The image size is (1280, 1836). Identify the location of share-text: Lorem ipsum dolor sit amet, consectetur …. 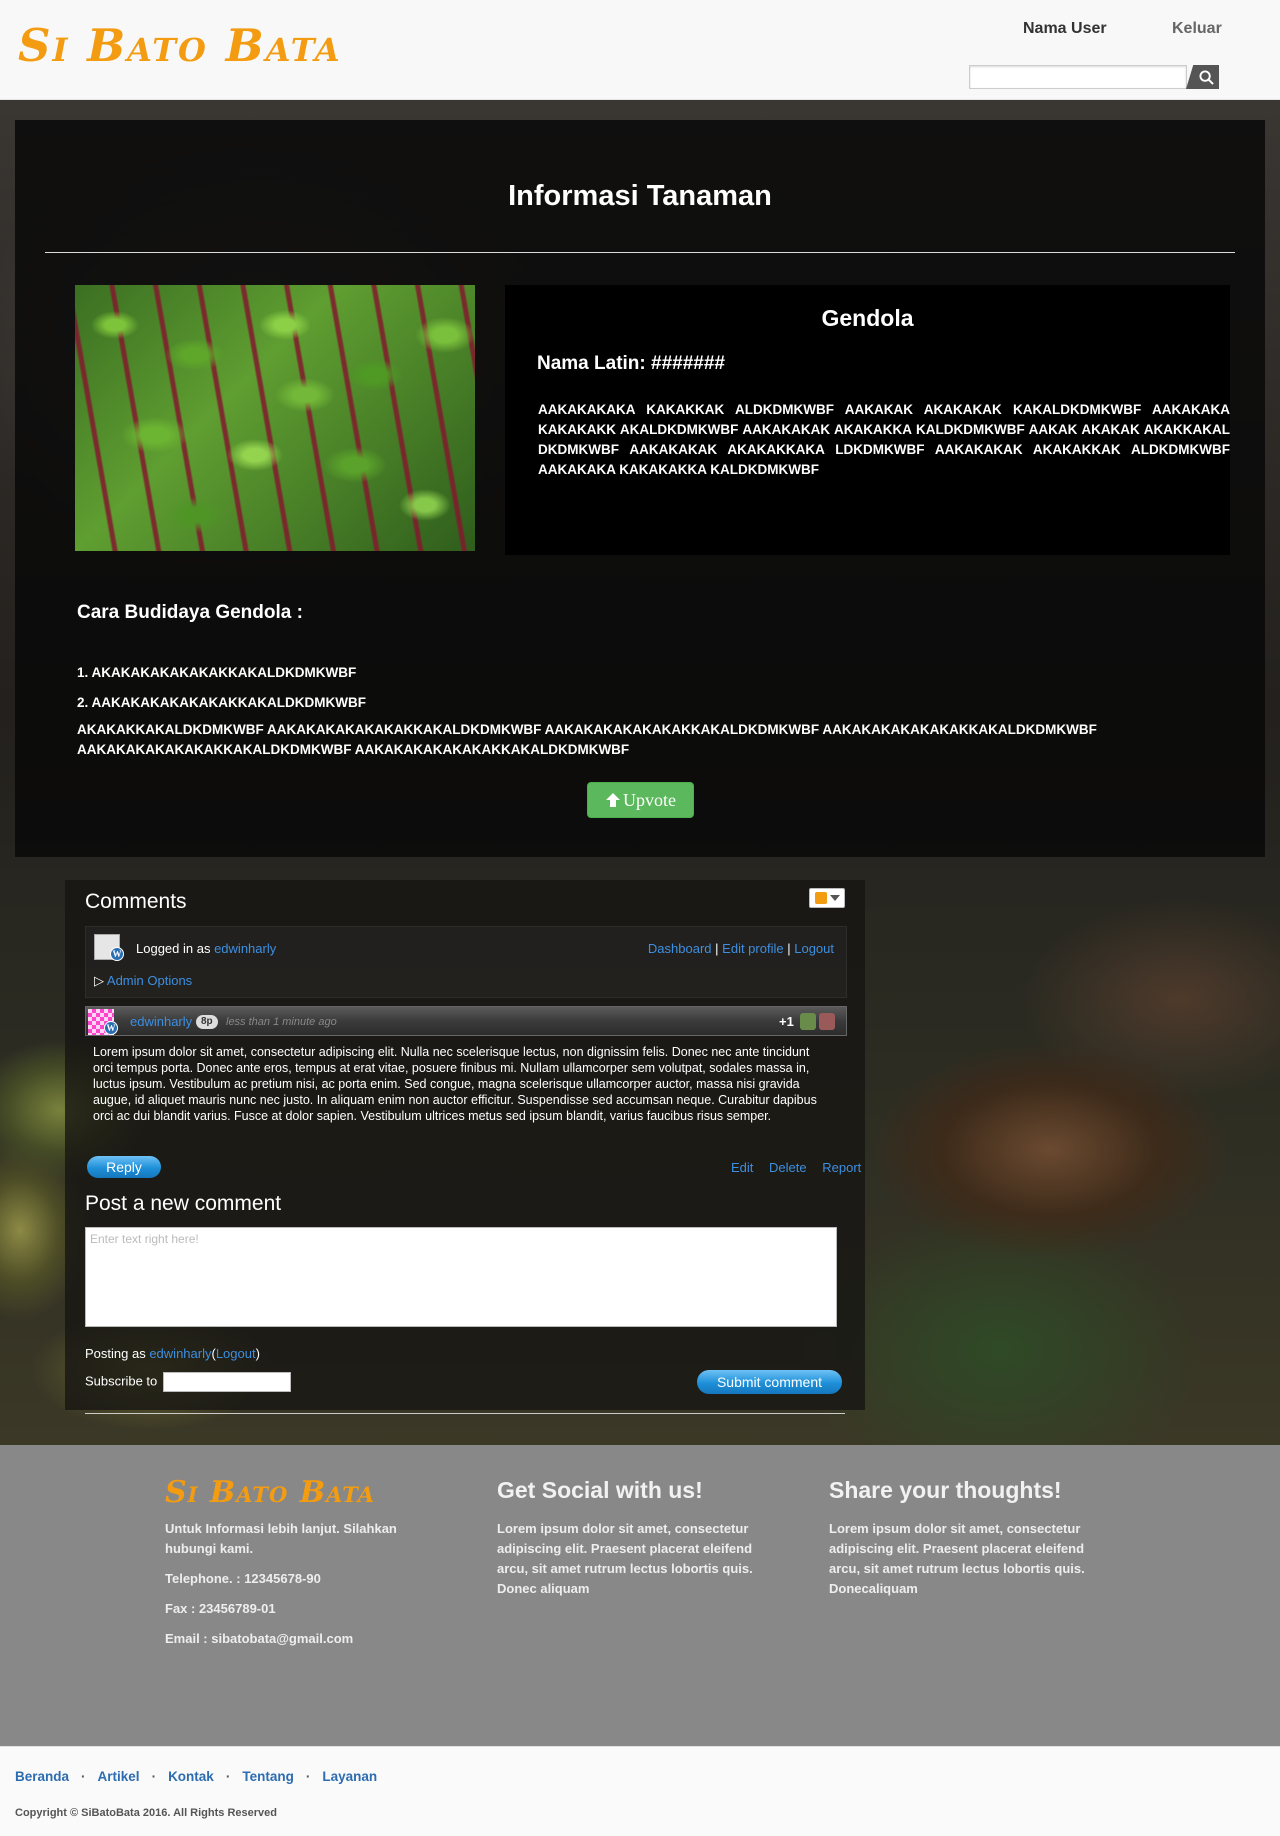
(957, 1558).